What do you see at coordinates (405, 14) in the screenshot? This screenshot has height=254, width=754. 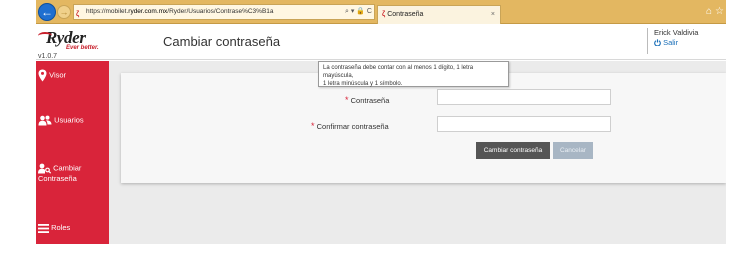 I see `tab-title: Contraseña` at bounding box center [405, 14].